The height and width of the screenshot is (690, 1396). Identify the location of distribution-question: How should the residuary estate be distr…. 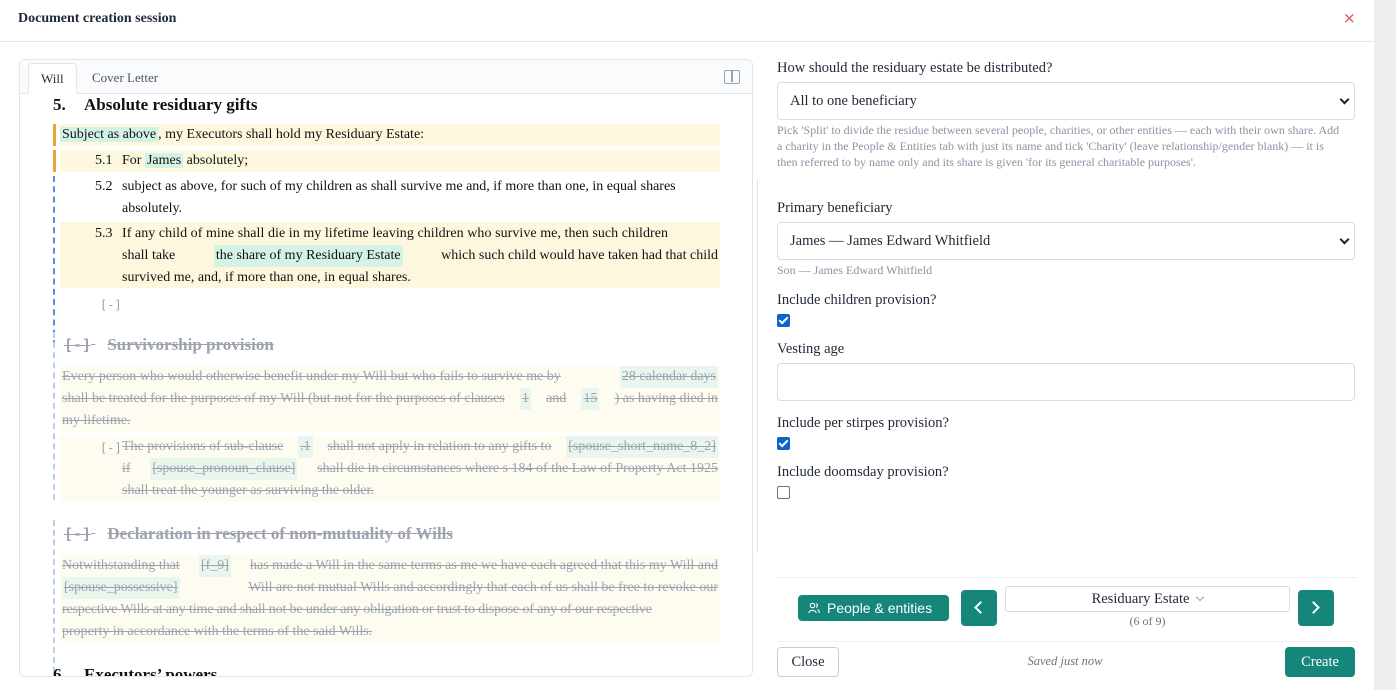
(915, 68).